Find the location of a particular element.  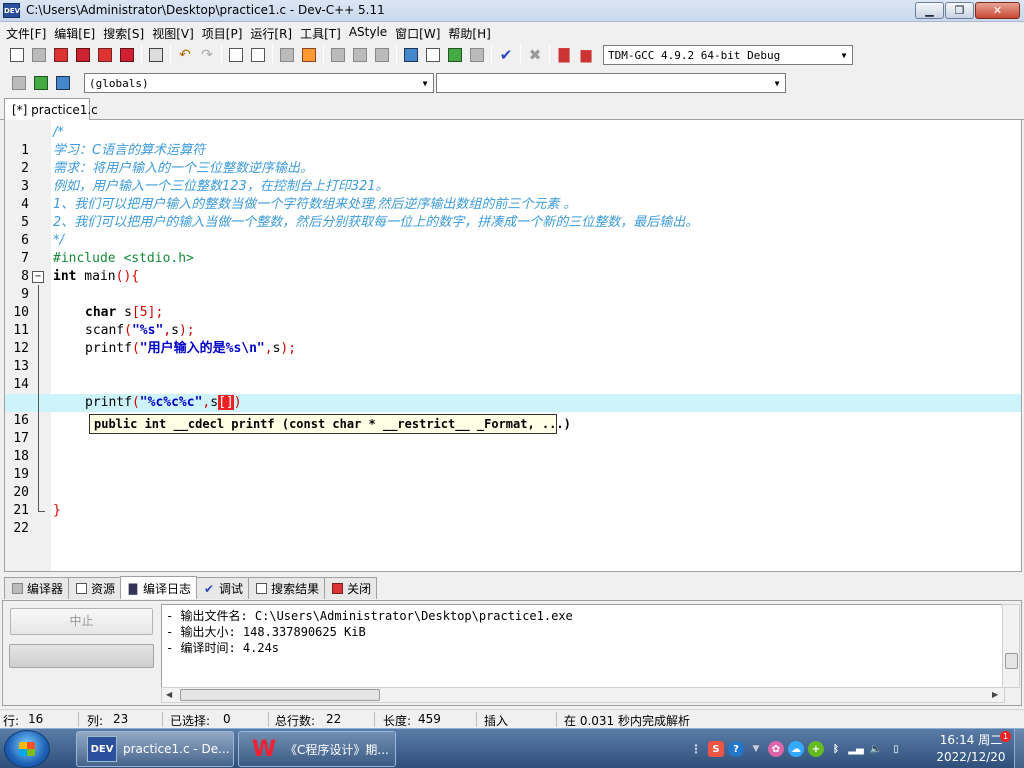

code-line: 7 */ is located at coordinates (513, 249).